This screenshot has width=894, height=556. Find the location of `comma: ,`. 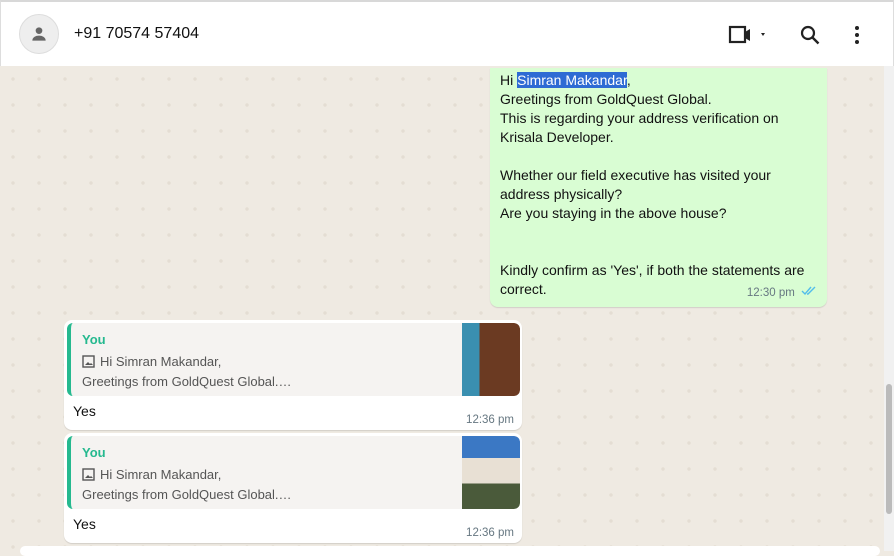

comma: , is located at coordinates (628, 80).